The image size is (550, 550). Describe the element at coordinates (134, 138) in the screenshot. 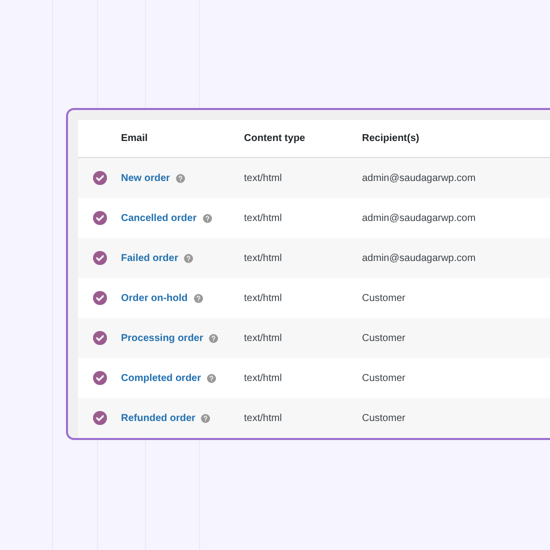

I see `column-header: Email` at that location.